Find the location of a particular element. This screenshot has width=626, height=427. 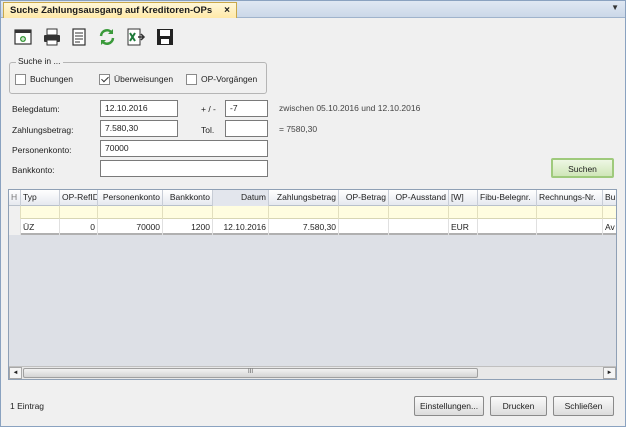

column-header-op-ausstand: OP-Ausstand is located at coordinates (419, 198).